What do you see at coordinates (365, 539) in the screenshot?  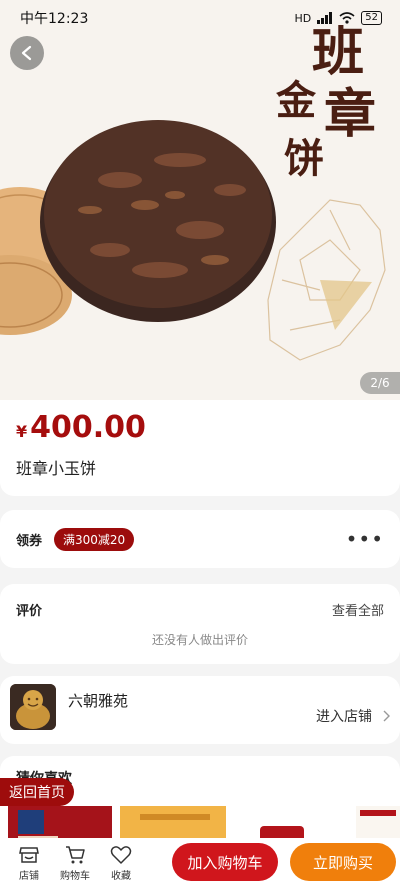 I see `more-icon: •••` at bounding box center [365, 539].